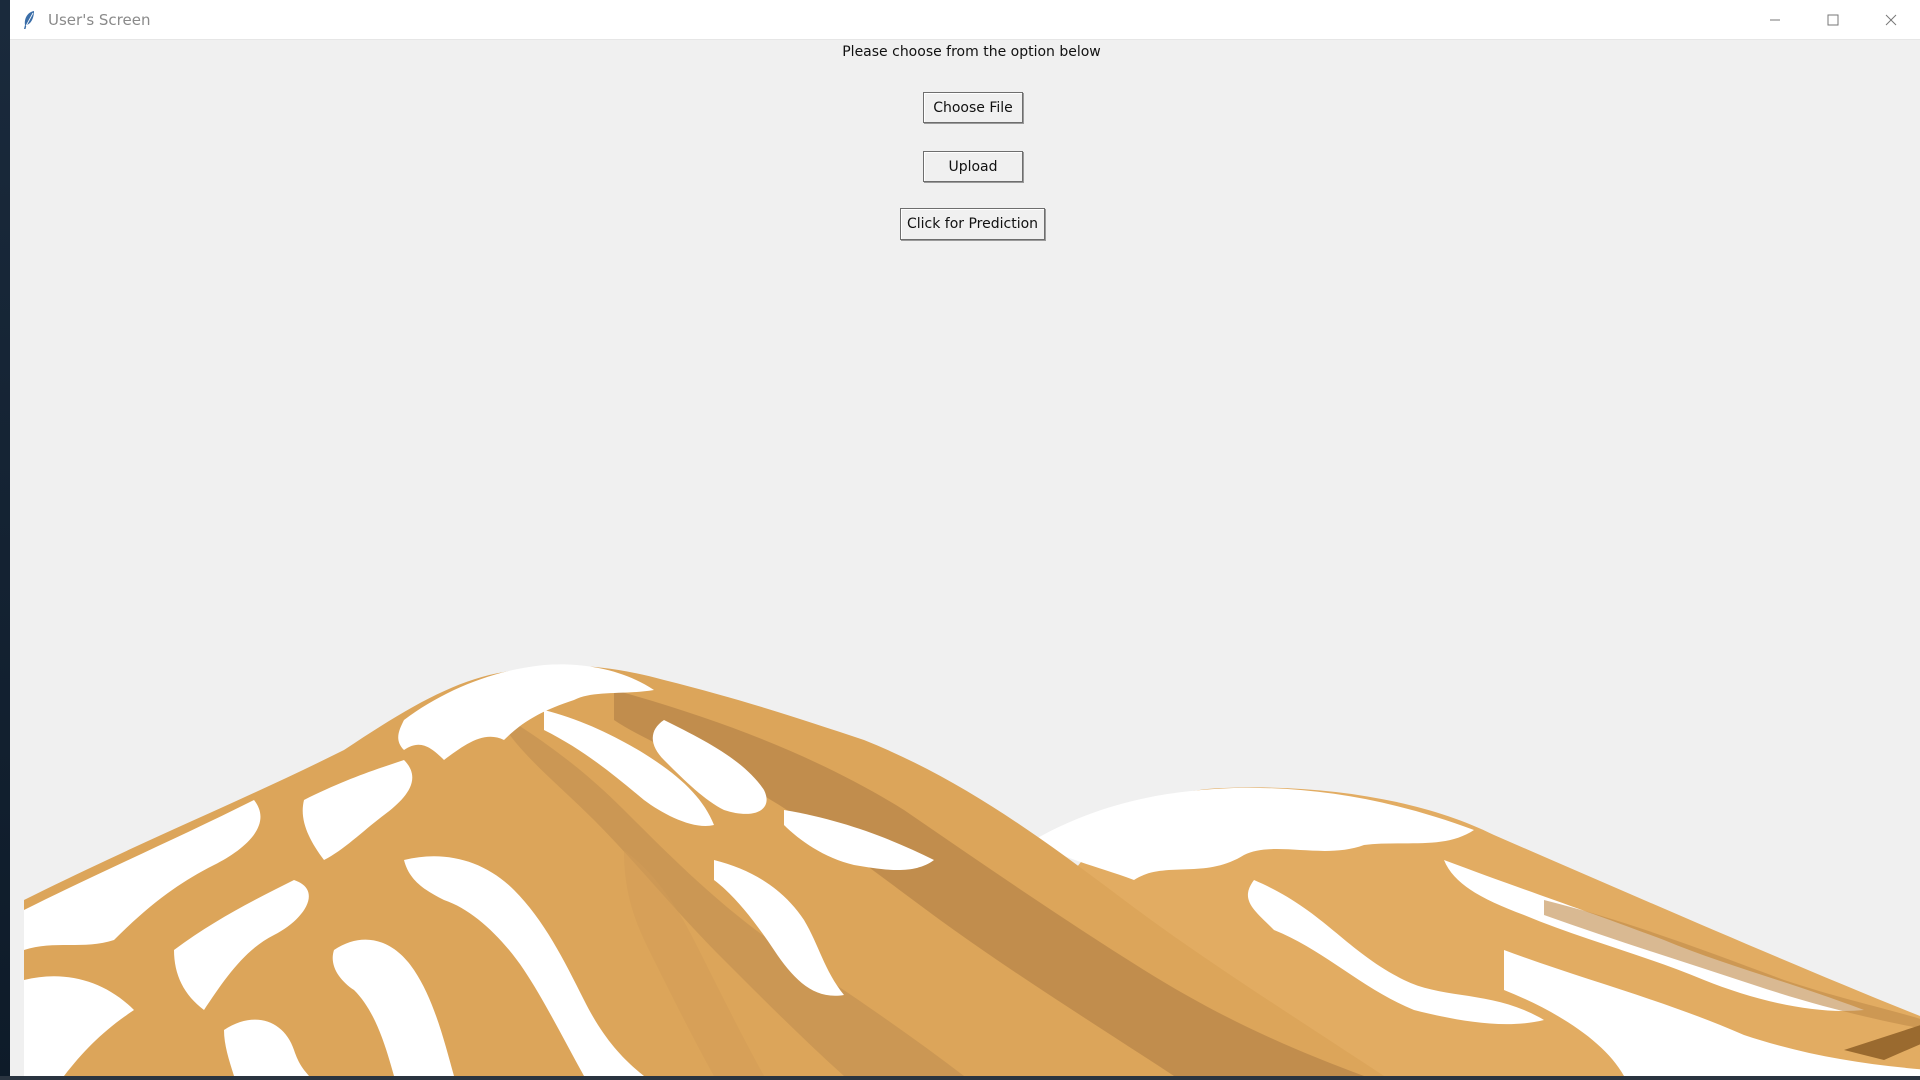 The width and height of the screenshot is (1920, 1080). Describe the element at coordinates (960, 1078) in the screenshot. I see `taskbar-edge` at that location.